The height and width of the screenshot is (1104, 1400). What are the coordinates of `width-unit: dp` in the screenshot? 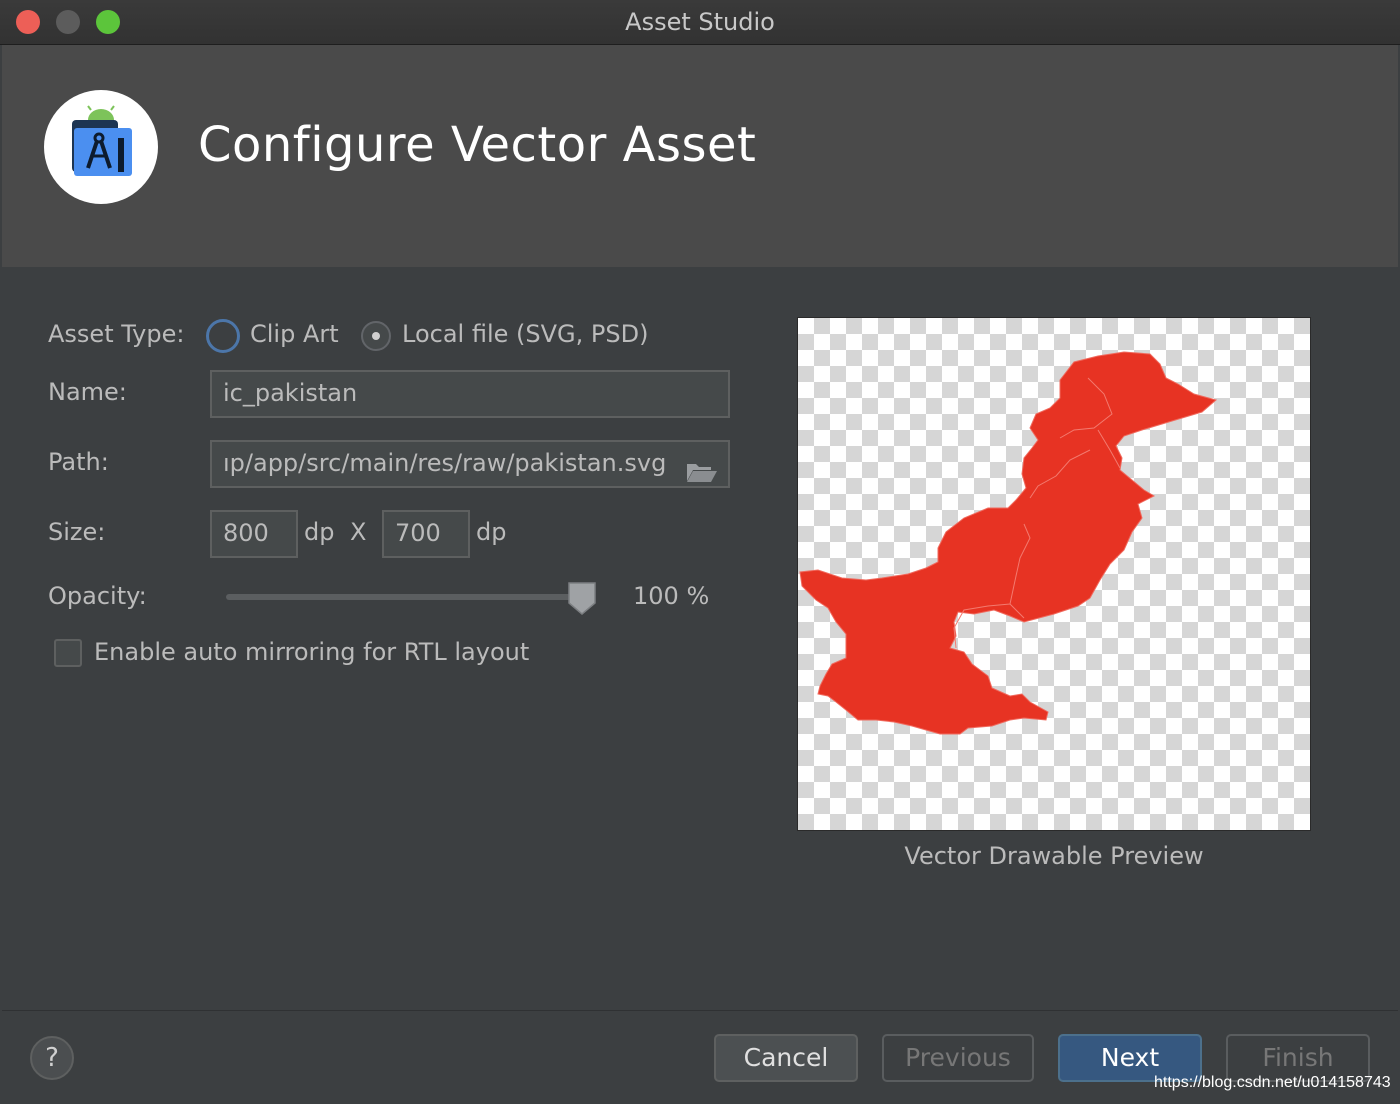 It's located at (319, 532).